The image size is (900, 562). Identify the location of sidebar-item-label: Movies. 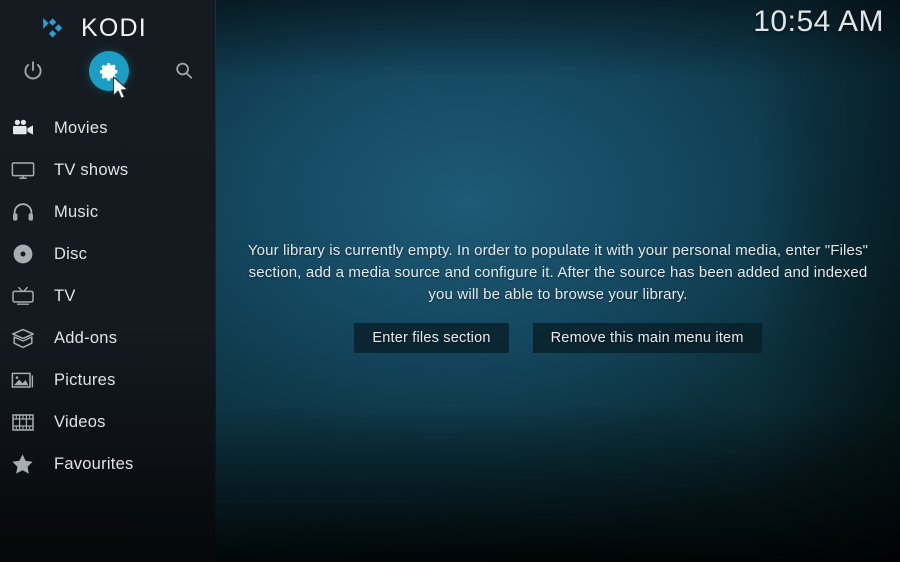
(81, 127).